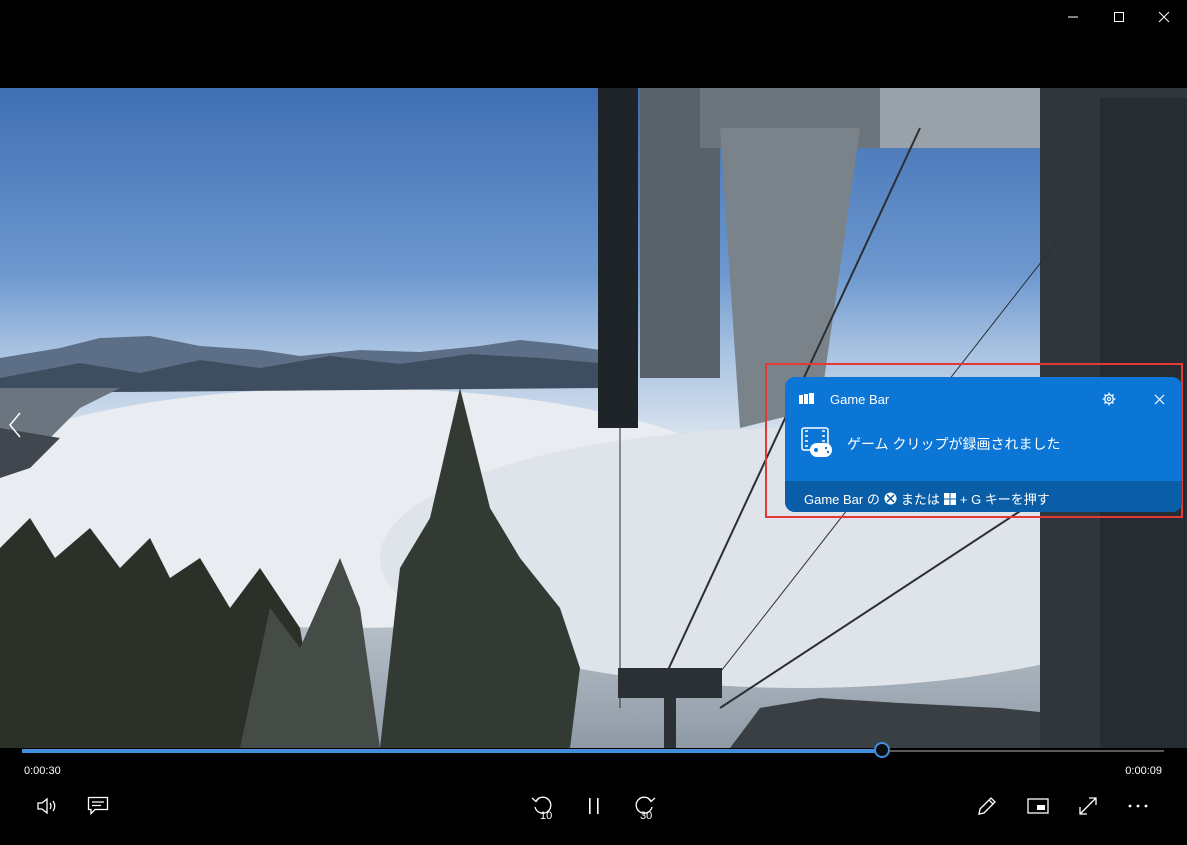 The height and width of the screenshot is (845, 1187). I want to click on seek-bar, so click(593, 750).